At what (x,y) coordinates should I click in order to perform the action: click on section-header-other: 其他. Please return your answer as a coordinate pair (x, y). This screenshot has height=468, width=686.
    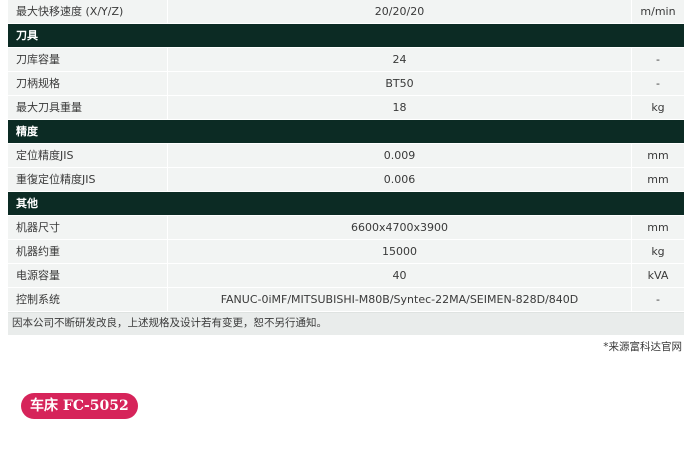
    Looking at the image, I should click on (346, 204).